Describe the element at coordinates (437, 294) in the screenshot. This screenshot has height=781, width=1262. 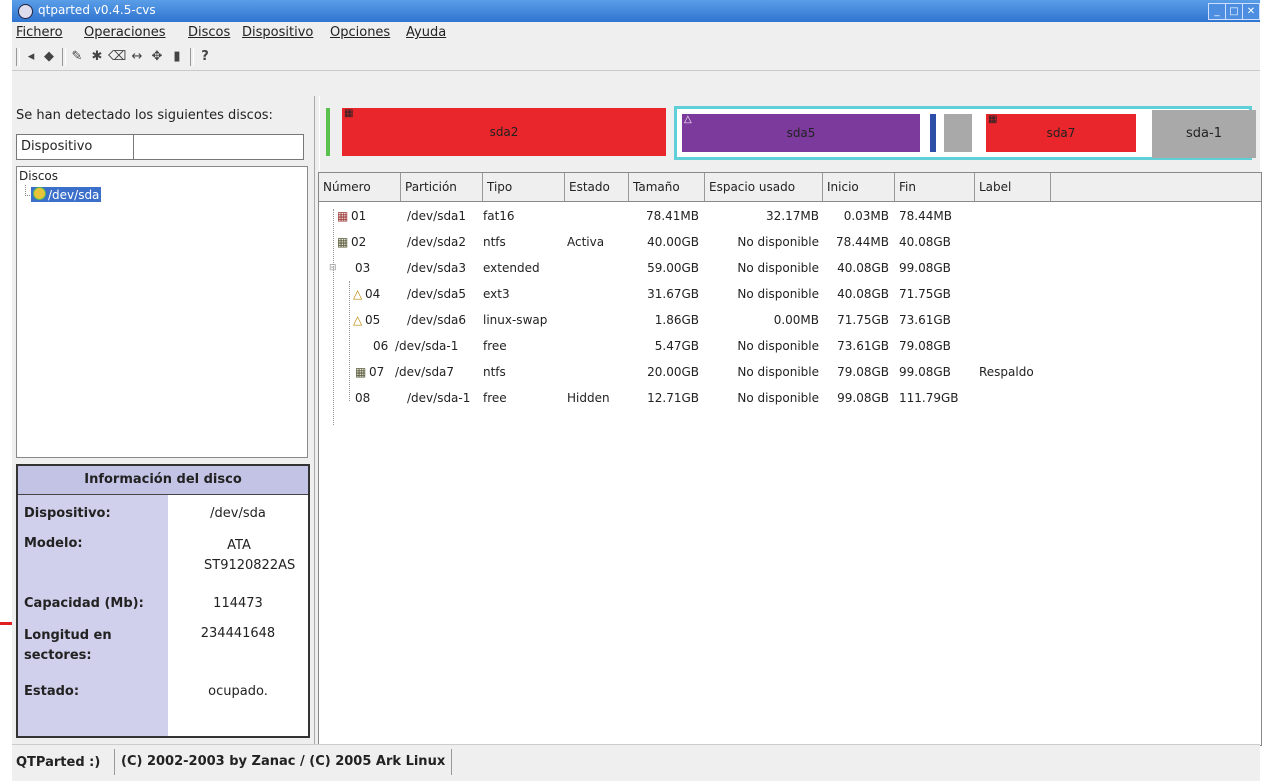
I see `cell-particion: /dev/sda5` at that location.